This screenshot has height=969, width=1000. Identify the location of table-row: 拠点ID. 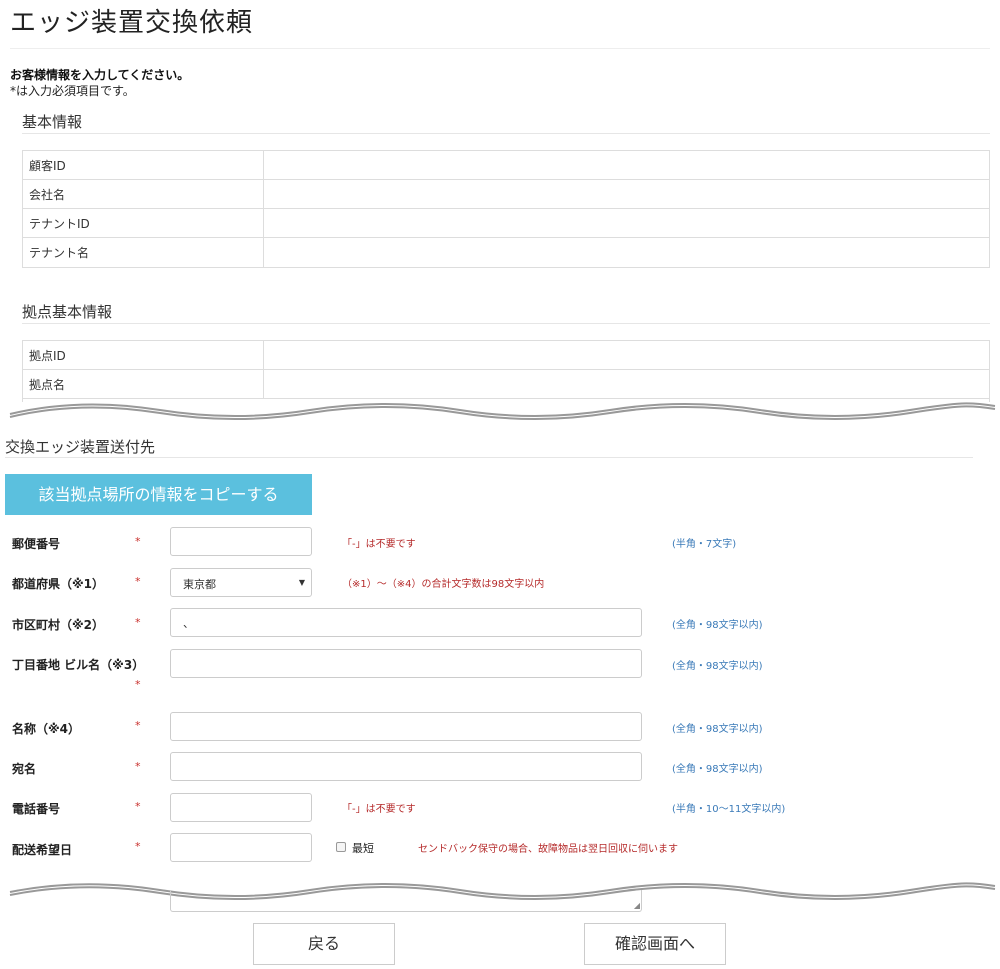
(506, 355).